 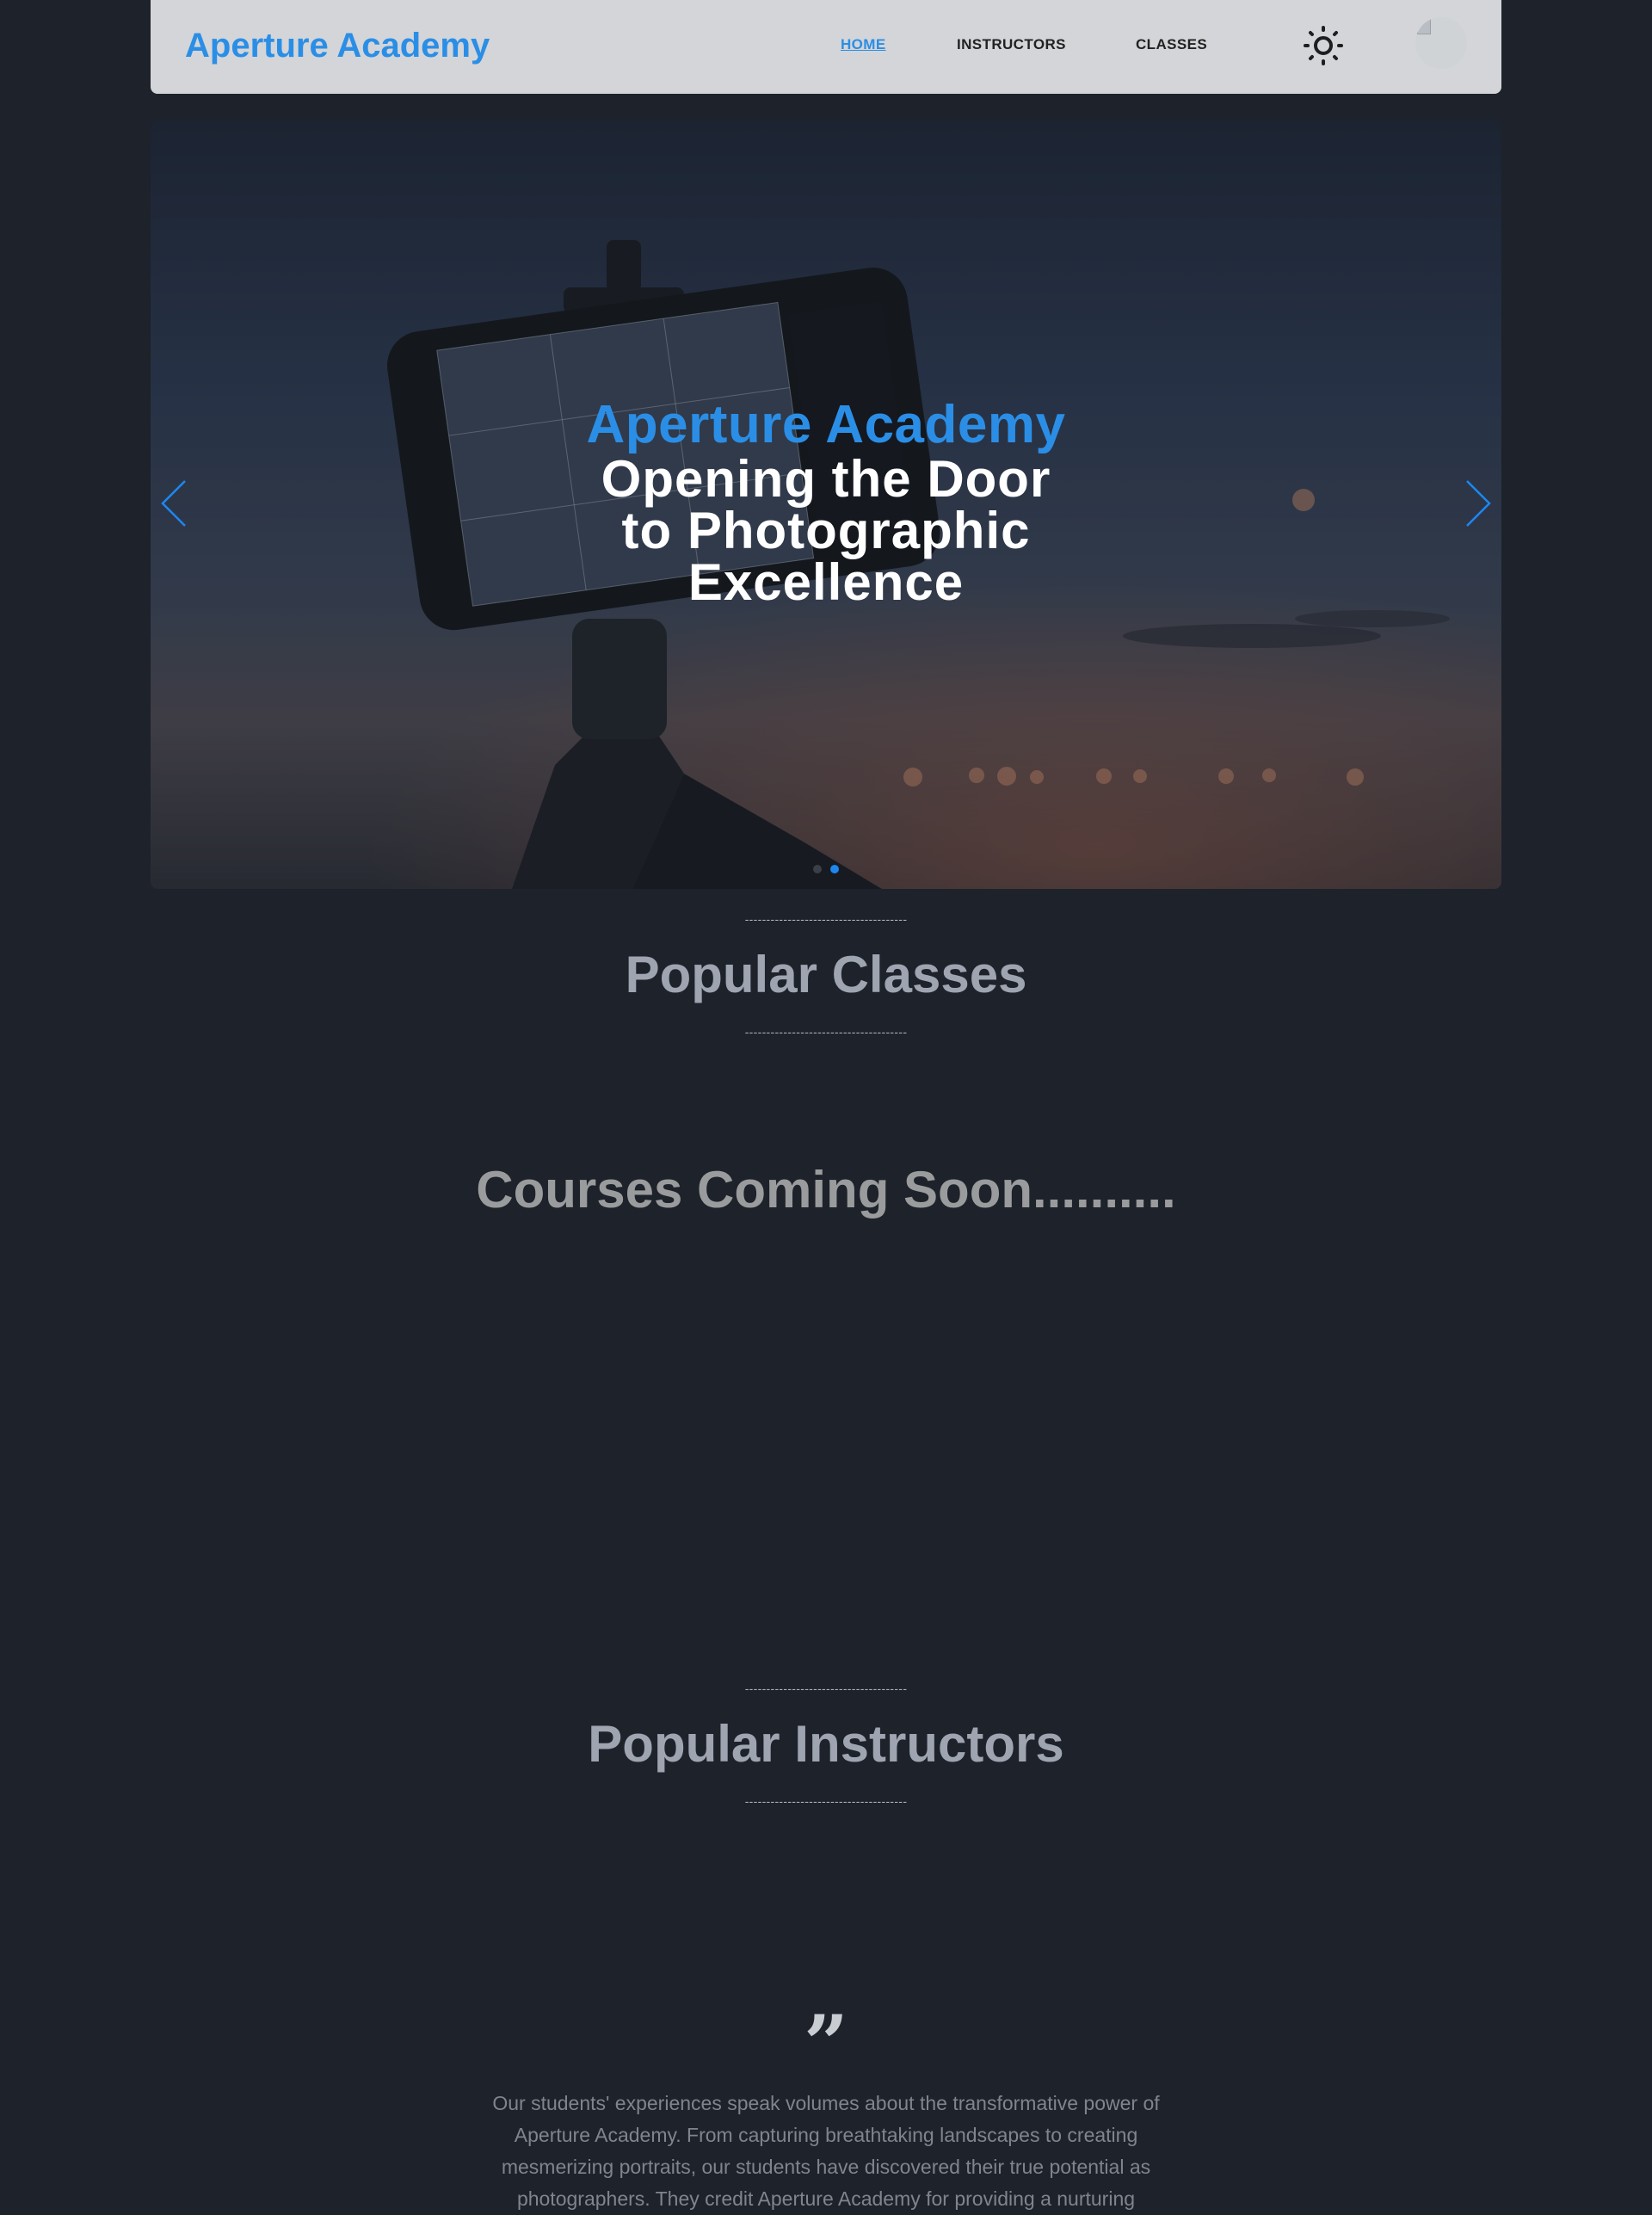 What do you see at coordinates (1011, 44) in the screenshot?
I see `nav-link-instructors: INSTRUCTORS` at bounding box center [1011, 44].